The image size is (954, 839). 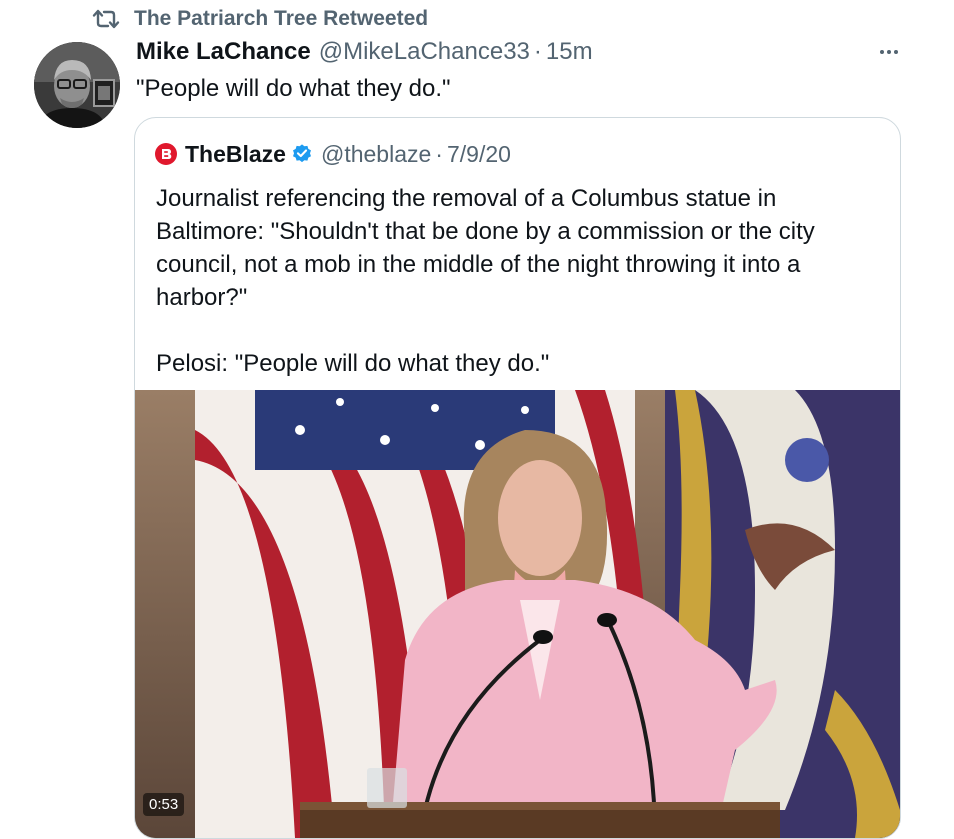 What do you see at coordinates (569, 52) in the screenshot?
I see `tweet-timestamp: 15m` at bounding box center [569, 52].